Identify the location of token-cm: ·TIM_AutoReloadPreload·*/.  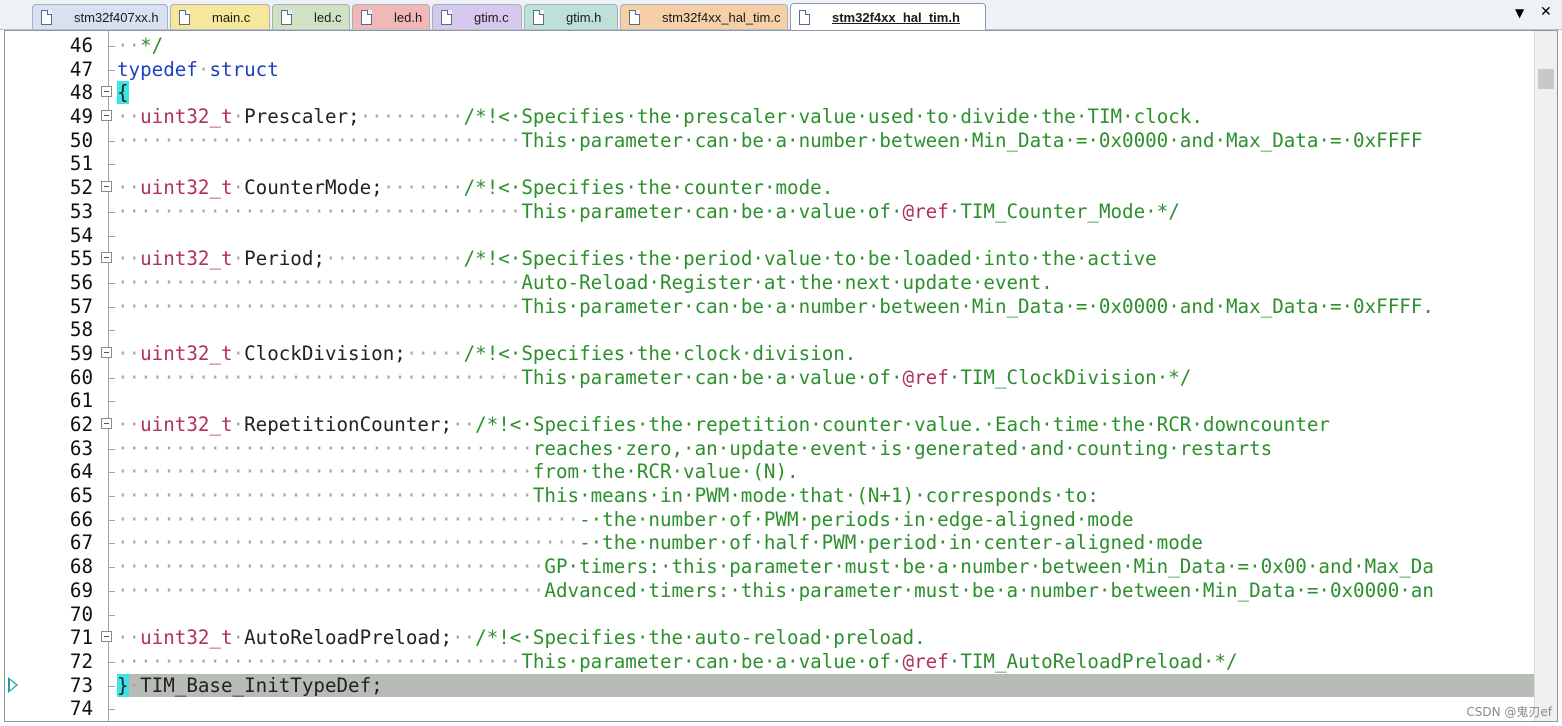
(1093, 661).